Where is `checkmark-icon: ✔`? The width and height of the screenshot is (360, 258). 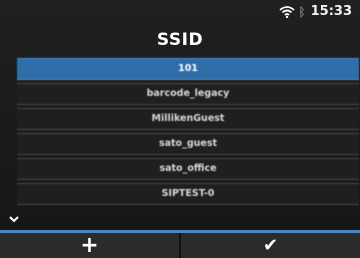
checkmark-icon: ✔ is located at coordinates (270, 245).